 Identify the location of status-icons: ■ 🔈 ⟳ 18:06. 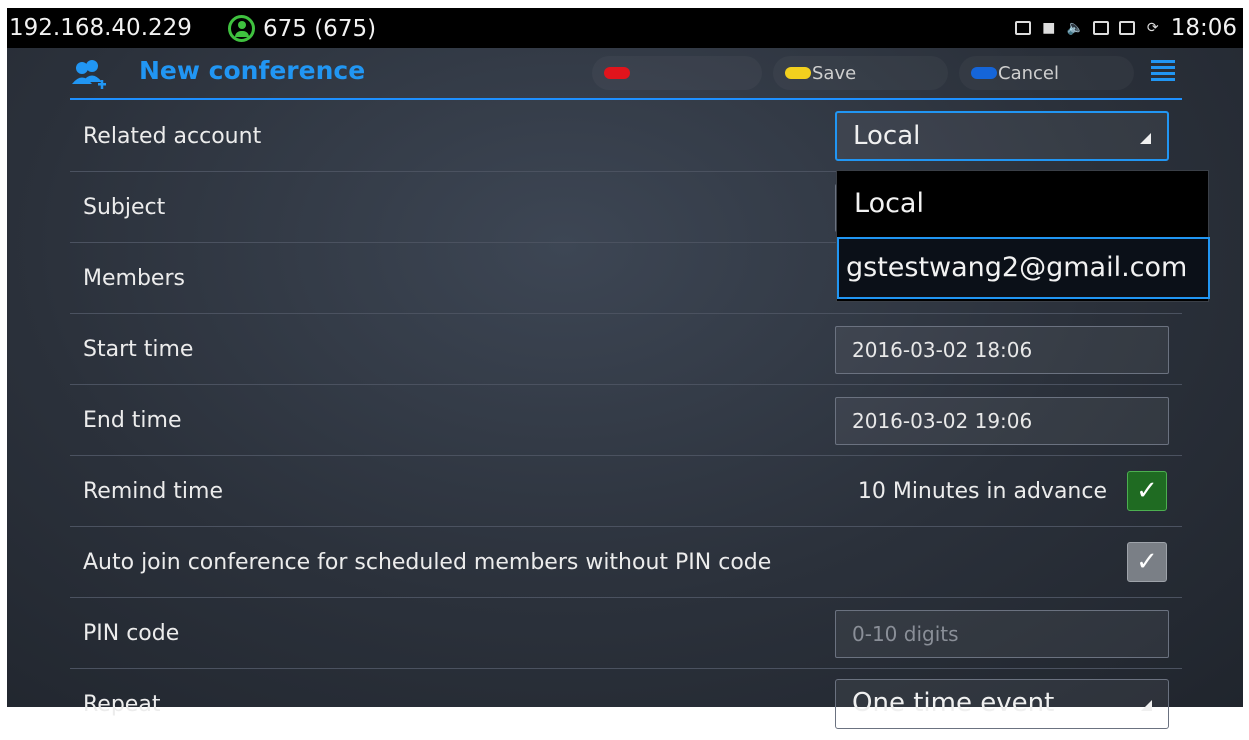
(1125, 28).